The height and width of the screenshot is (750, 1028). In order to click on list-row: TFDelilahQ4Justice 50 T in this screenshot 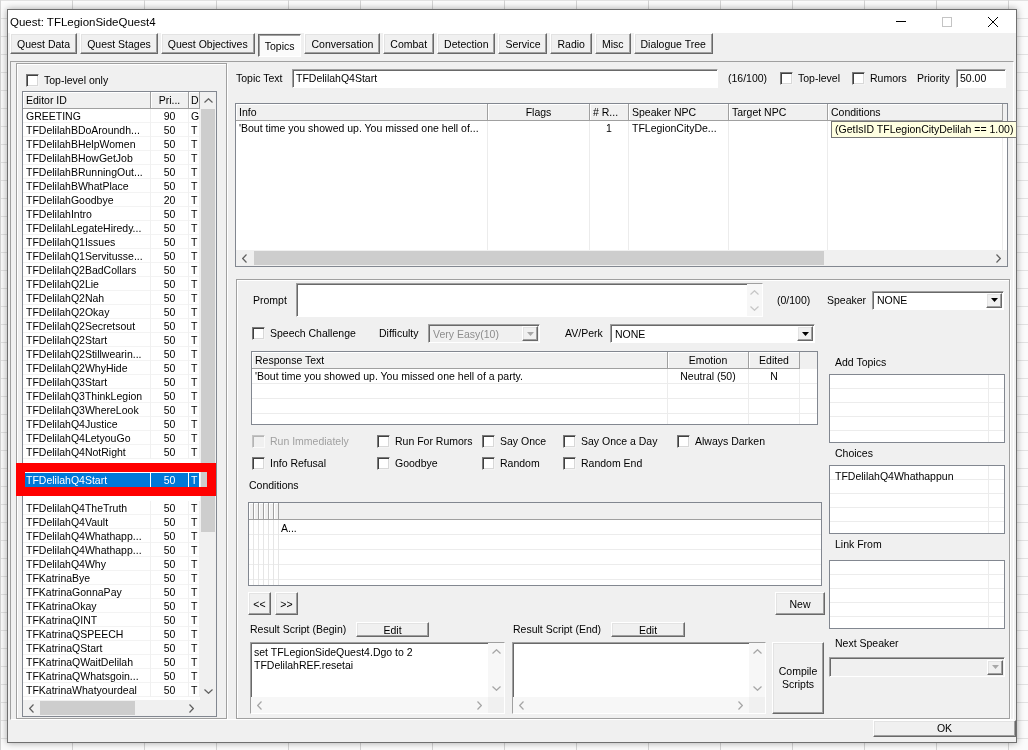, I will do `click(111, 424)`.